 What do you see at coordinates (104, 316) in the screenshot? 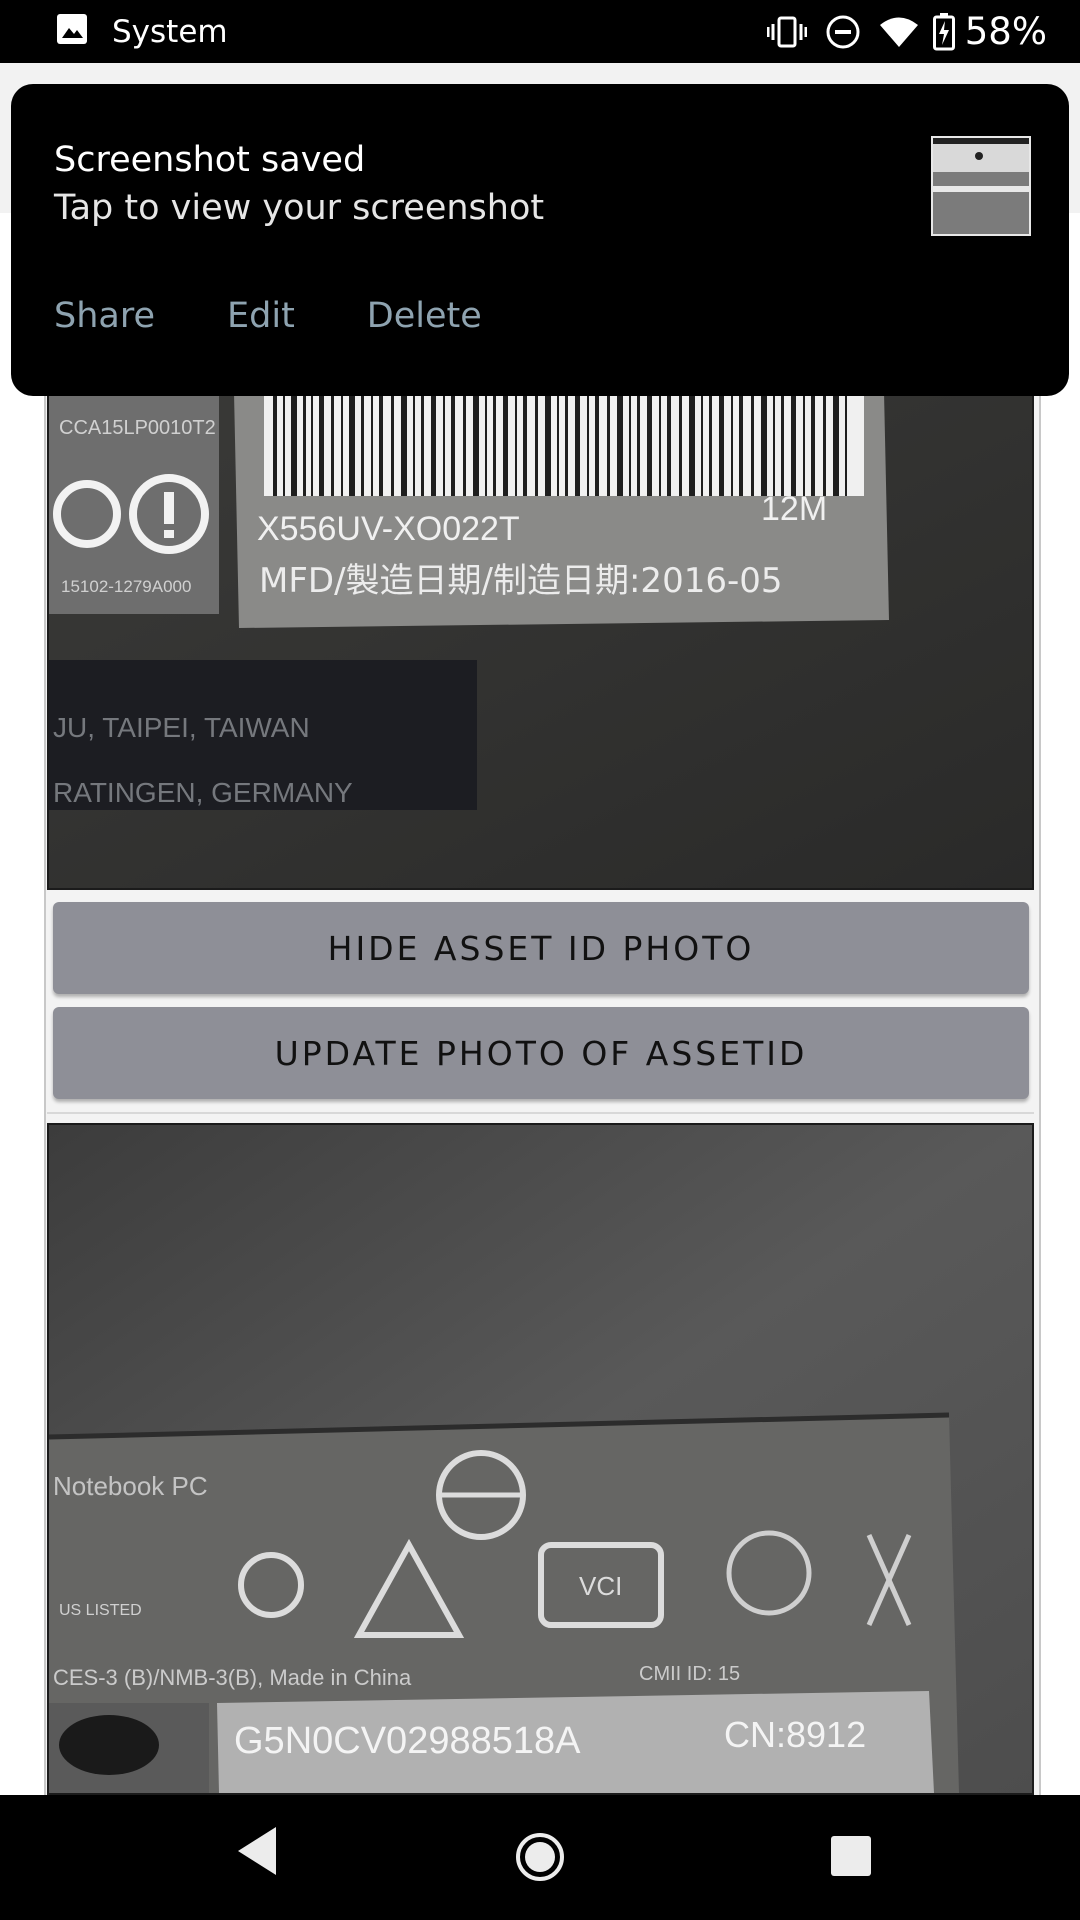
I see `share-action-button: Share` at bounding box center [104, 316].